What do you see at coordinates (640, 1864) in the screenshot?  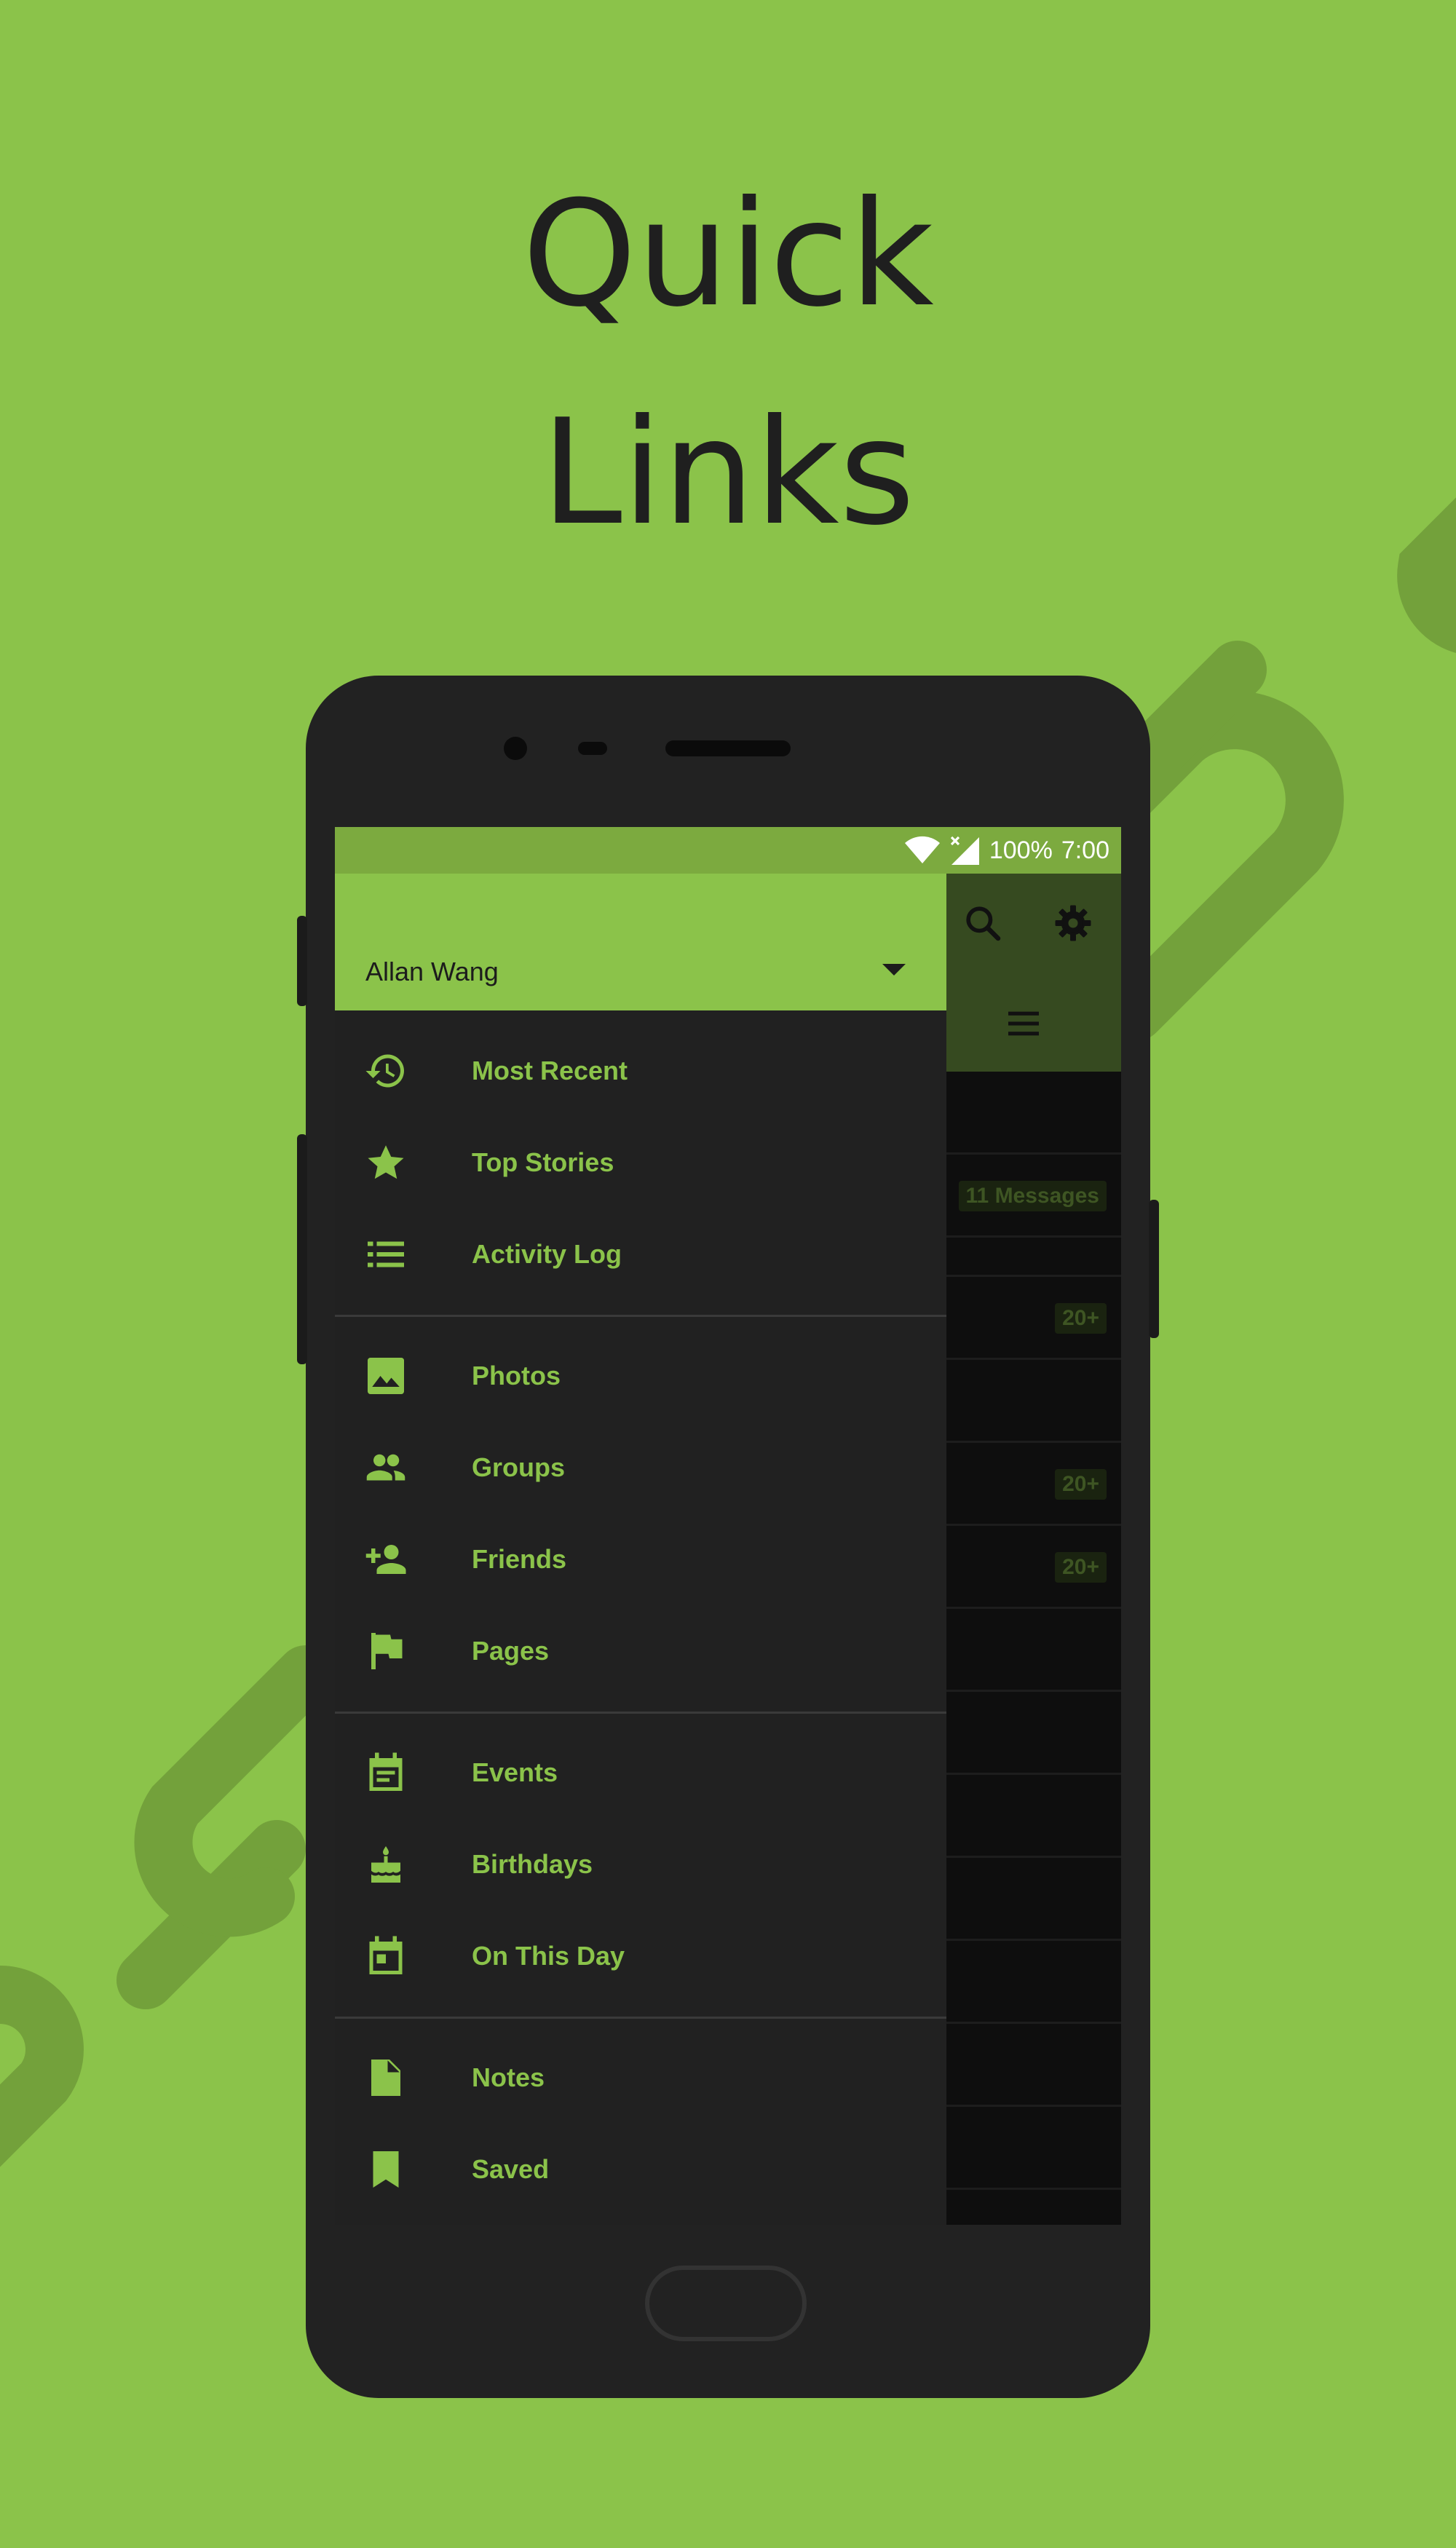 I see `drawer-item-birthdays: Birthdays` at bounding box center [640, 1864].